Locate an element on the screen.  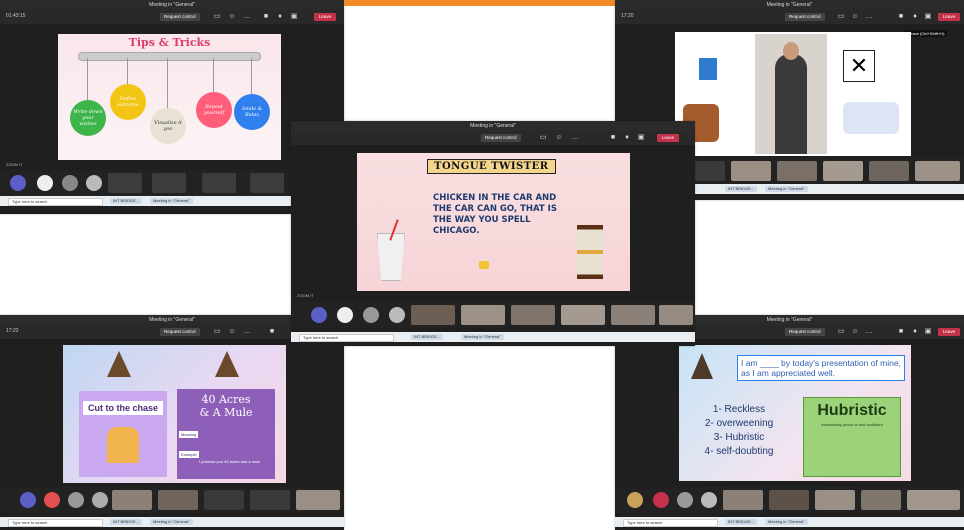
meeting-toolbar: Request control ▭ ☺ … ■ ♦ ▣ Leave is located at coordinates (493, 138).